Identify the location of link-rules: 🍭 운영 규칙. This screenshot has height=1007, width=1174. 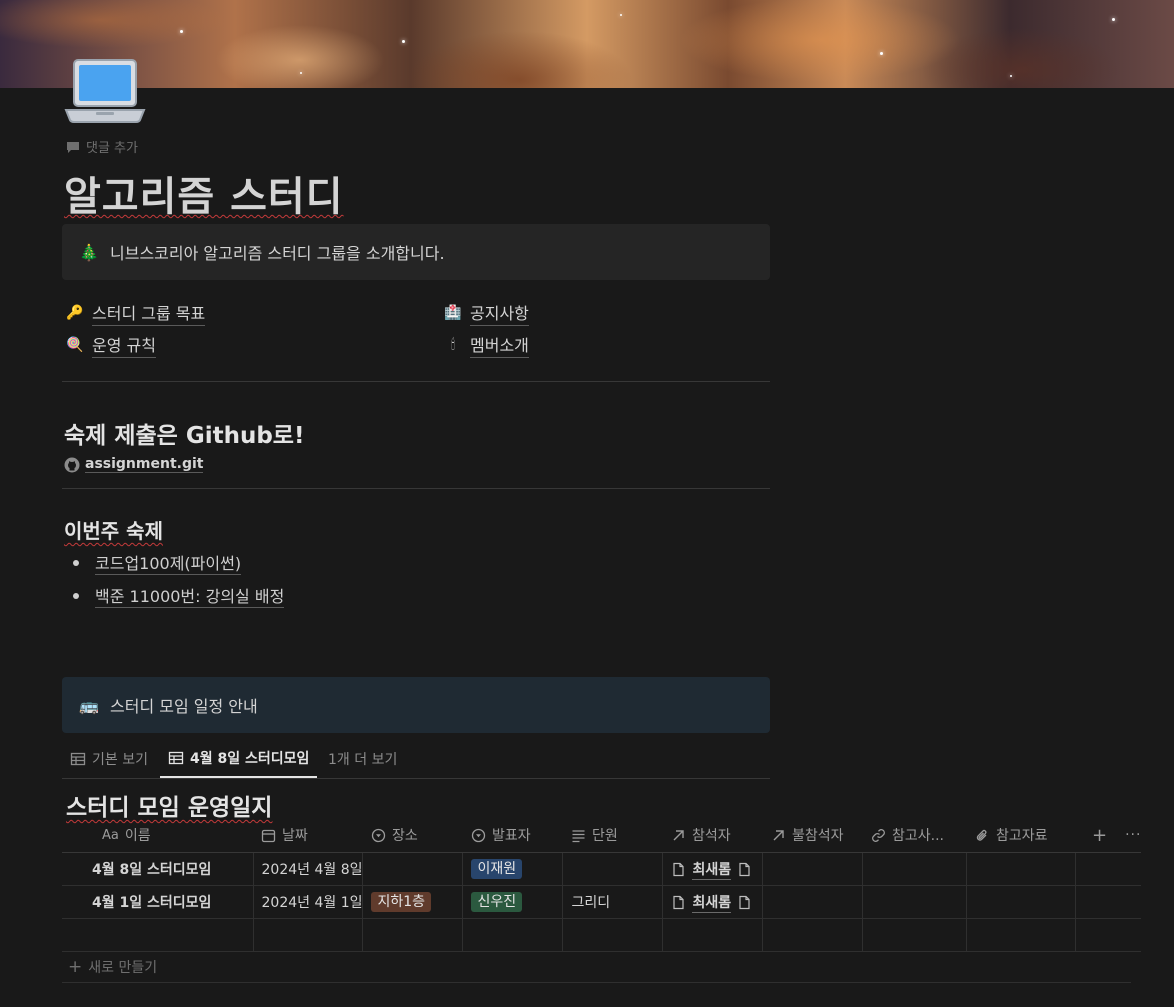
(111, 345).